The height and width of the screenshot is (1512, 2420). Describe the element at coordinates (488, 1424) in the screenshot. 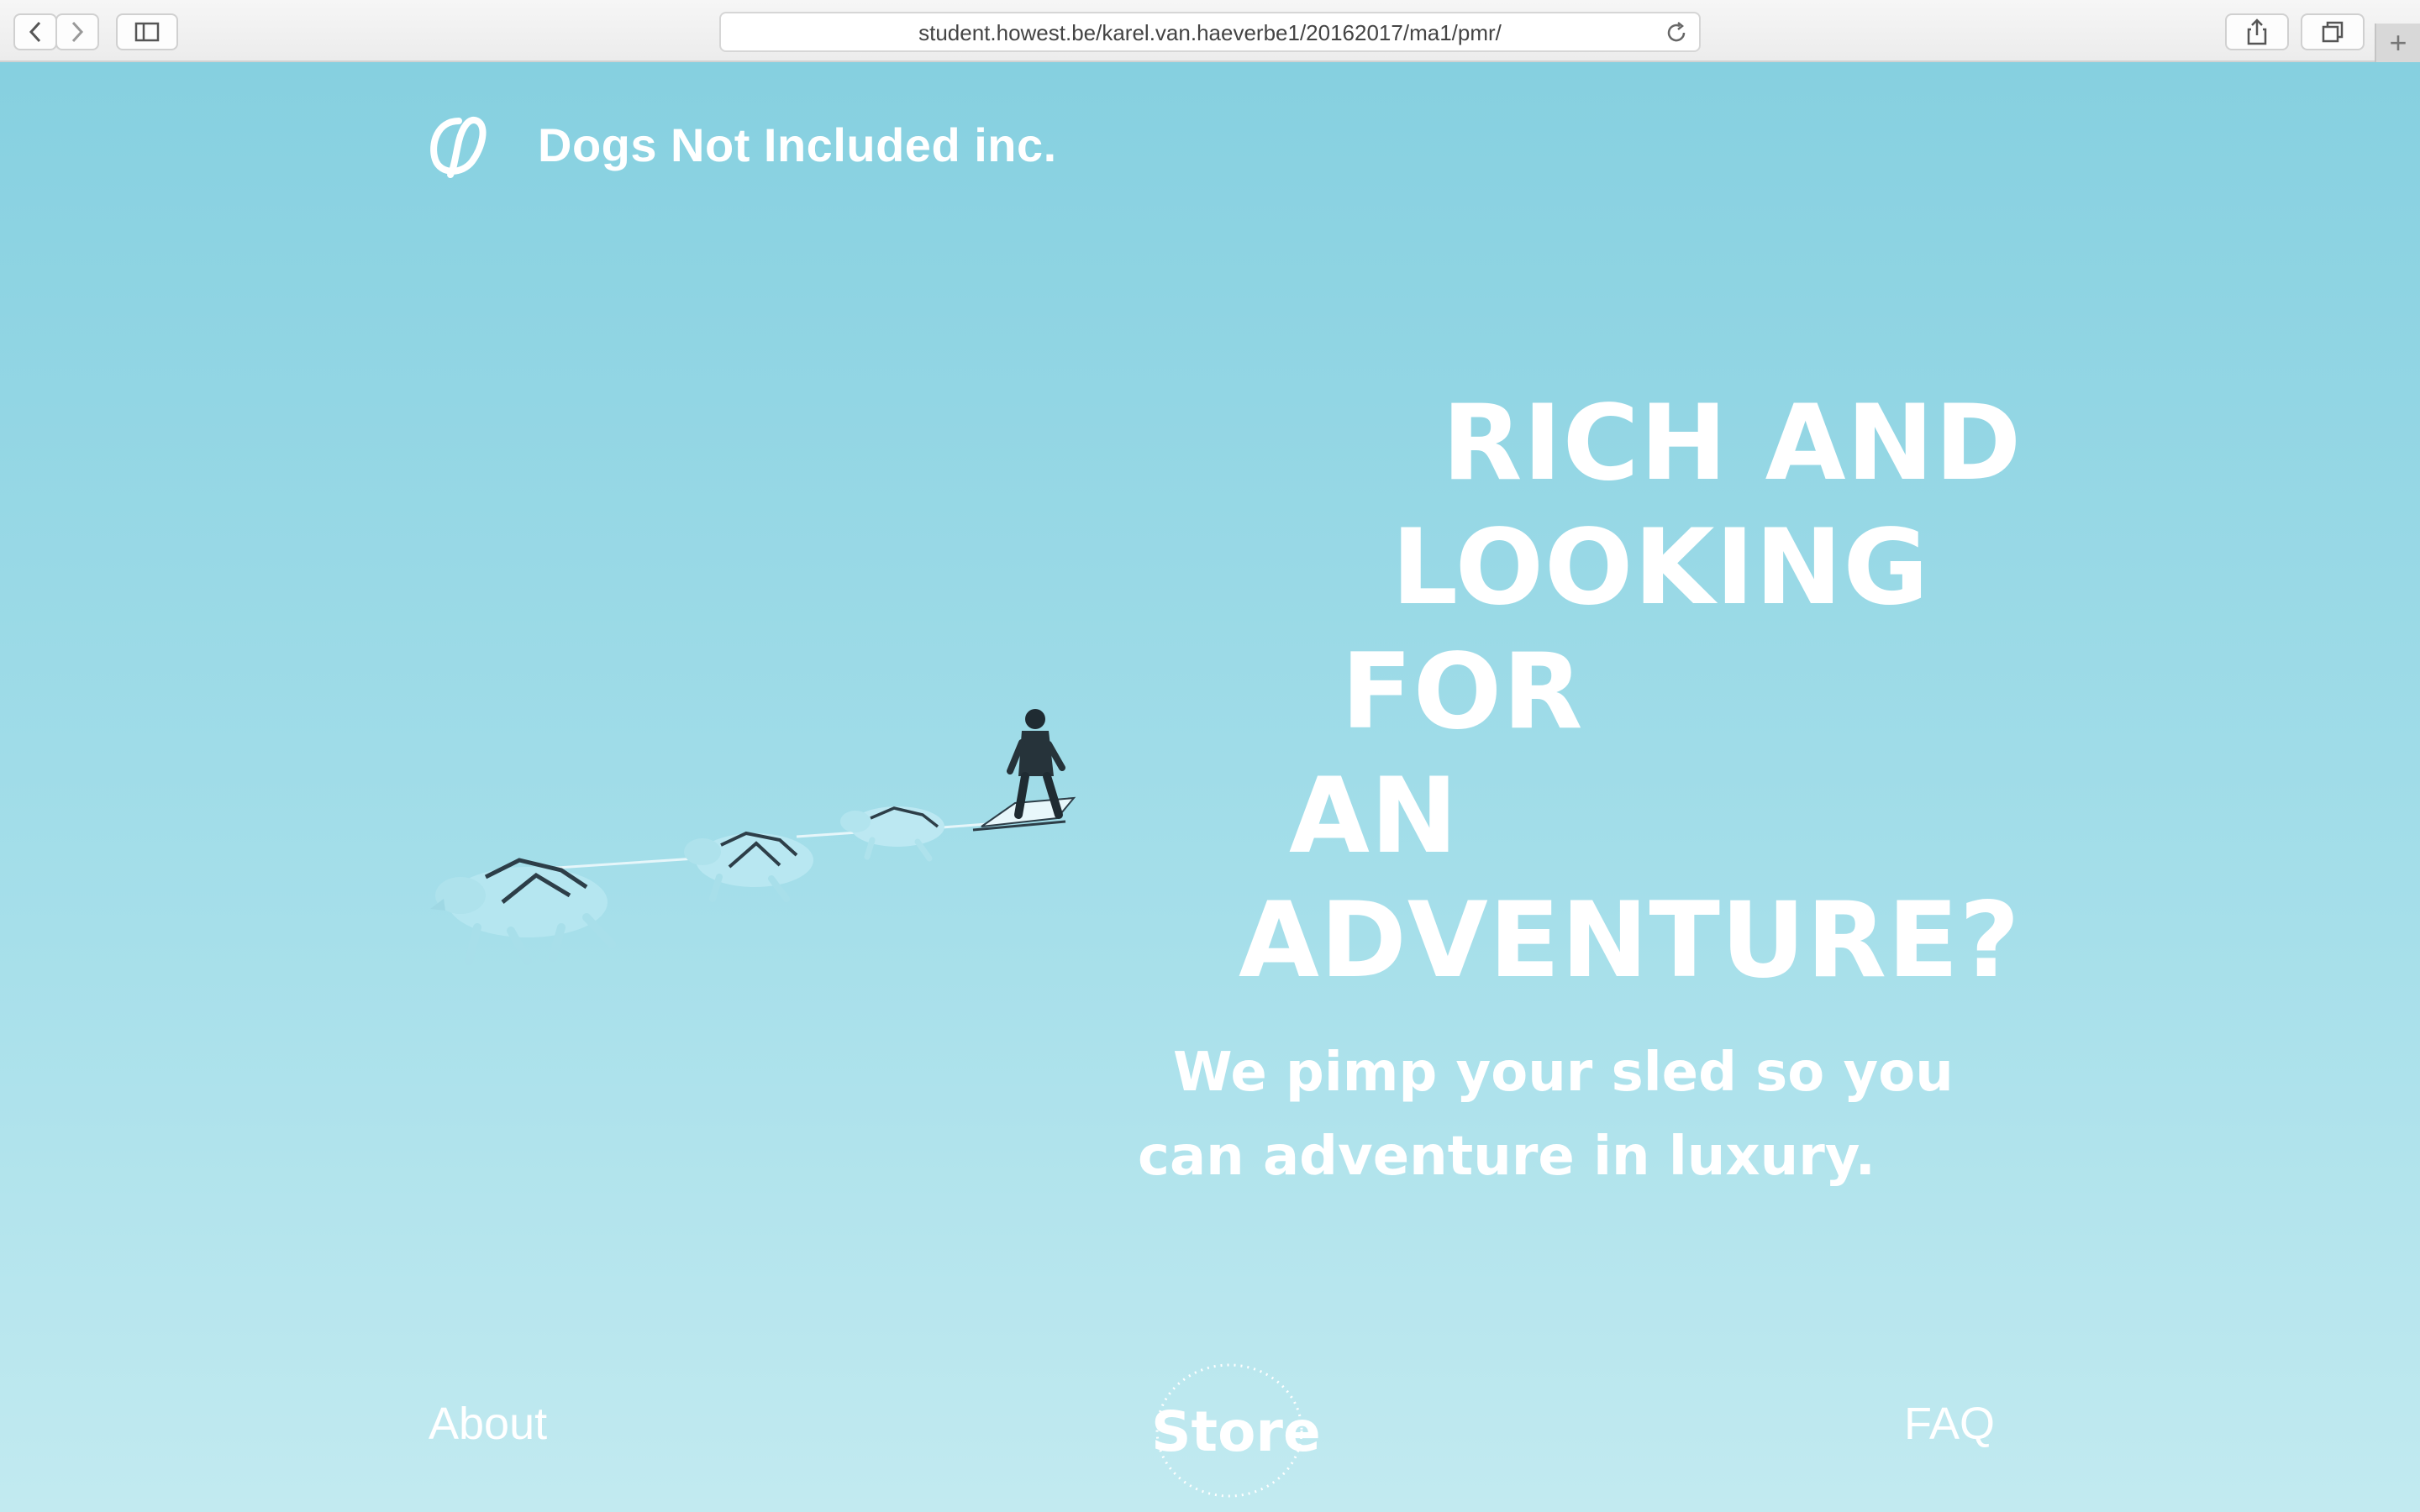

I see `nav-about-link: About` at that location.